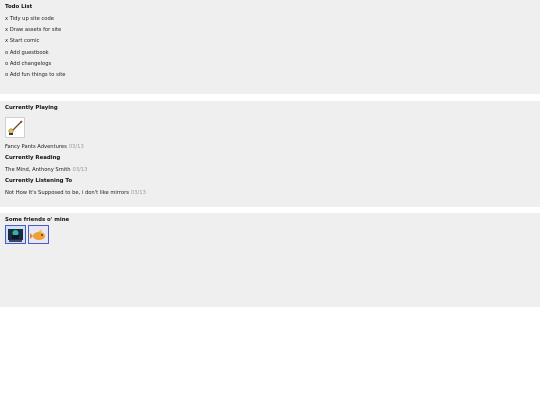 Image resolution: width=540 pixels, height=405 pixels. Describe the element at coordinates (27, 53) in the screenshot. I see `todo-item: o Add guestbook` at that location.